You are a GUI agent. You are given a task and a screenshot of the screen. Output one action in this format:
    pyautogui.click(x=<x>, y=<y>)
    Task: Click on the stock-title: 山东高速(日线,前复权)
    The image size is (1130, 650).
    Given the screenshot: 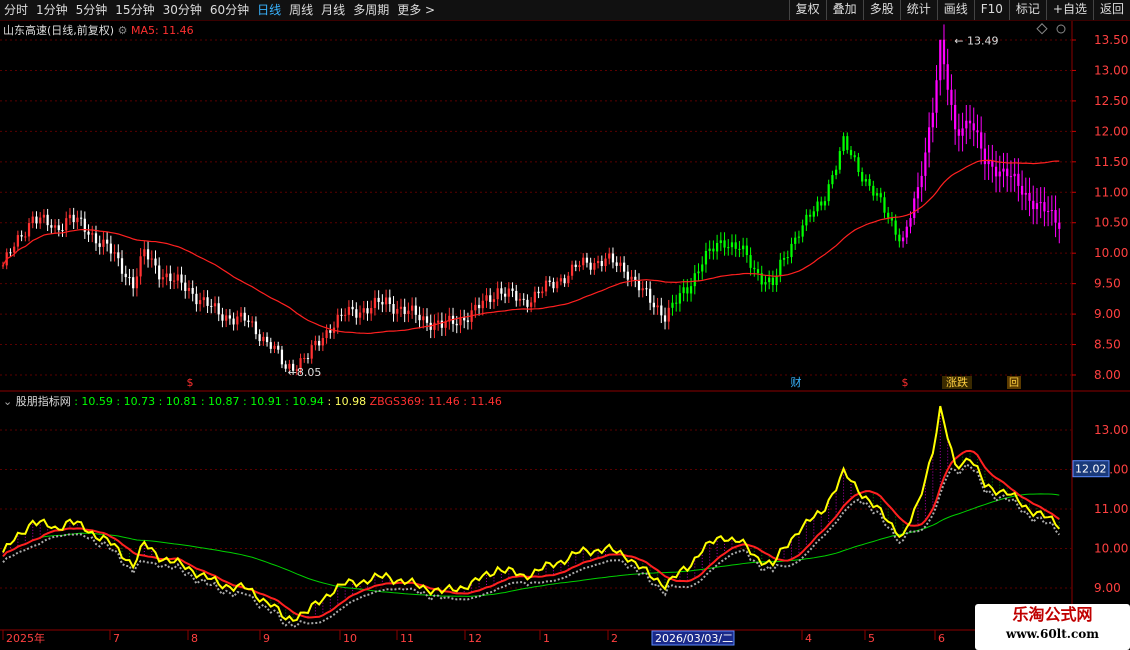 What is the action you would take?
    pyautogui.click(x=59, y=30)
    